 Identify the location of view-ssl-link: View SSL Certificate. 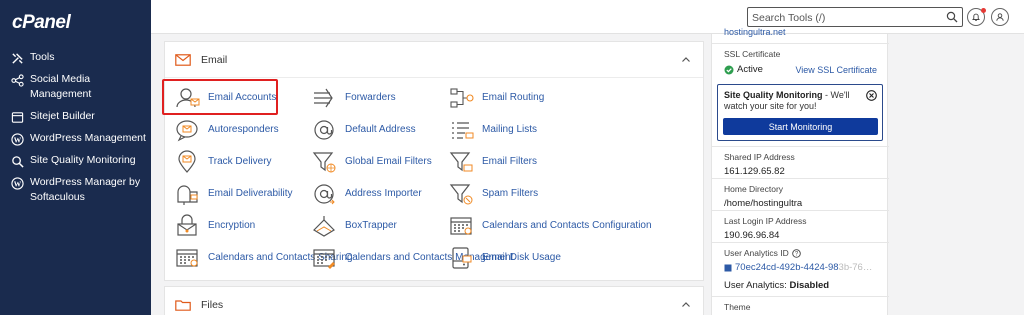
(836, 70).